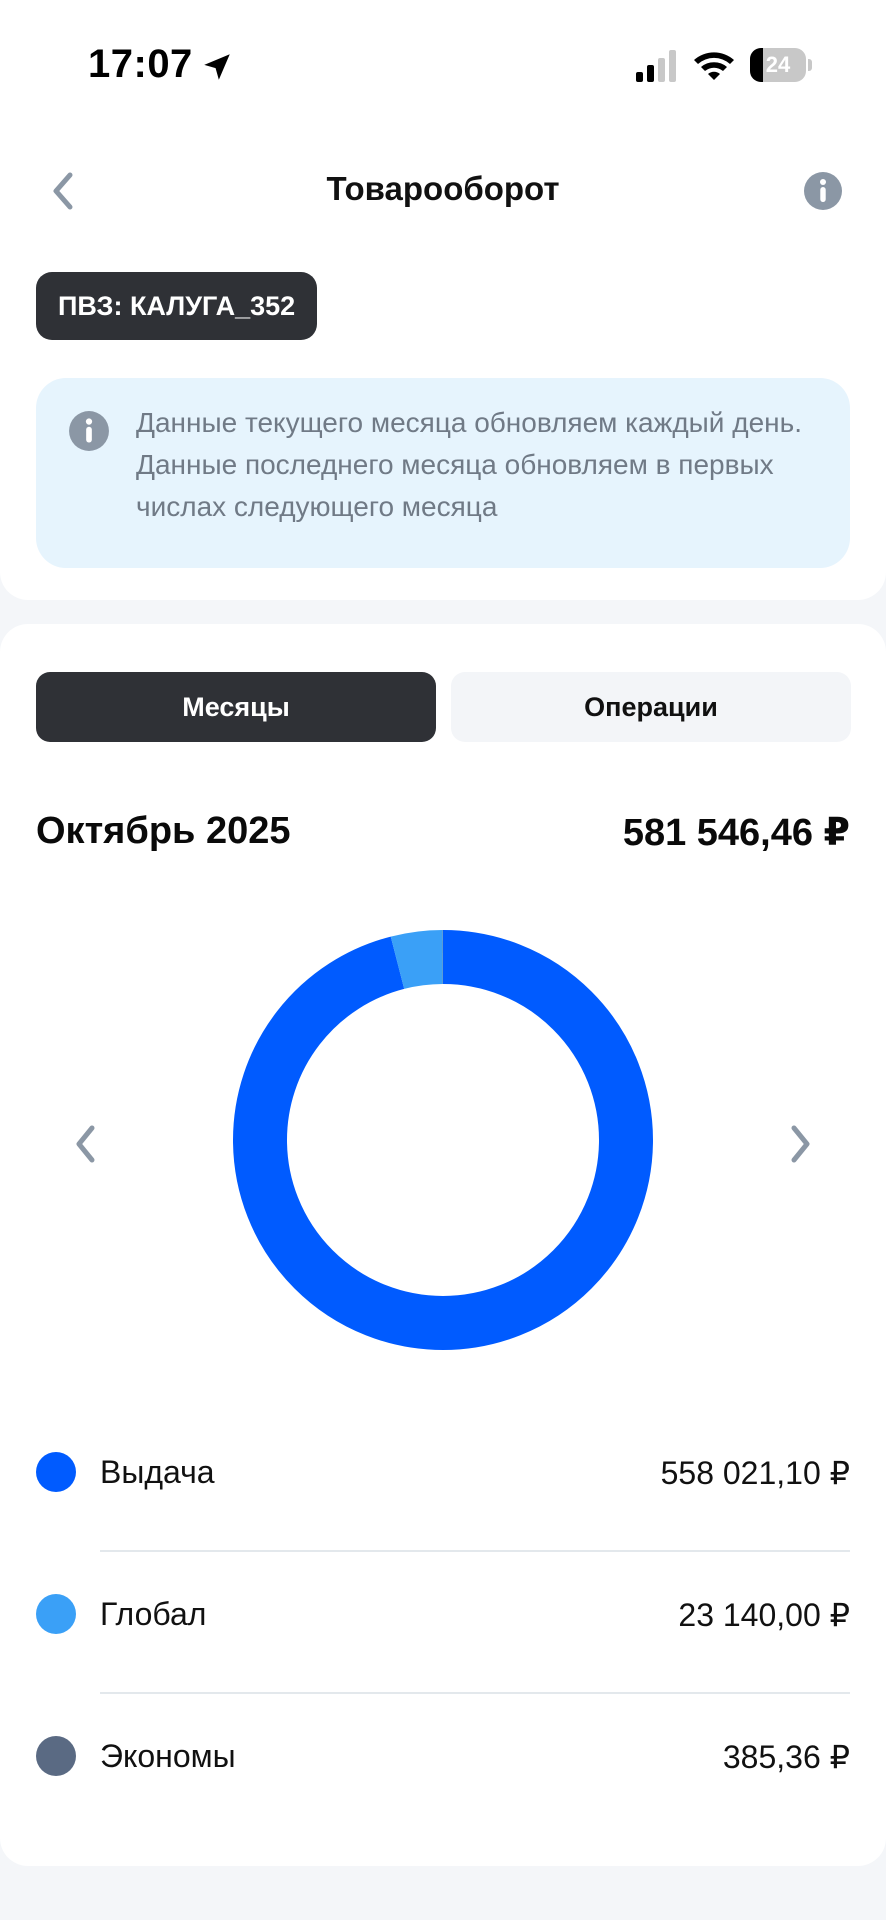 The width and height of the screenshot is (886, 1920). Describe the element at coordinates (656, 66) in the screenshot. I see `cellular-signal-icon` at that location.